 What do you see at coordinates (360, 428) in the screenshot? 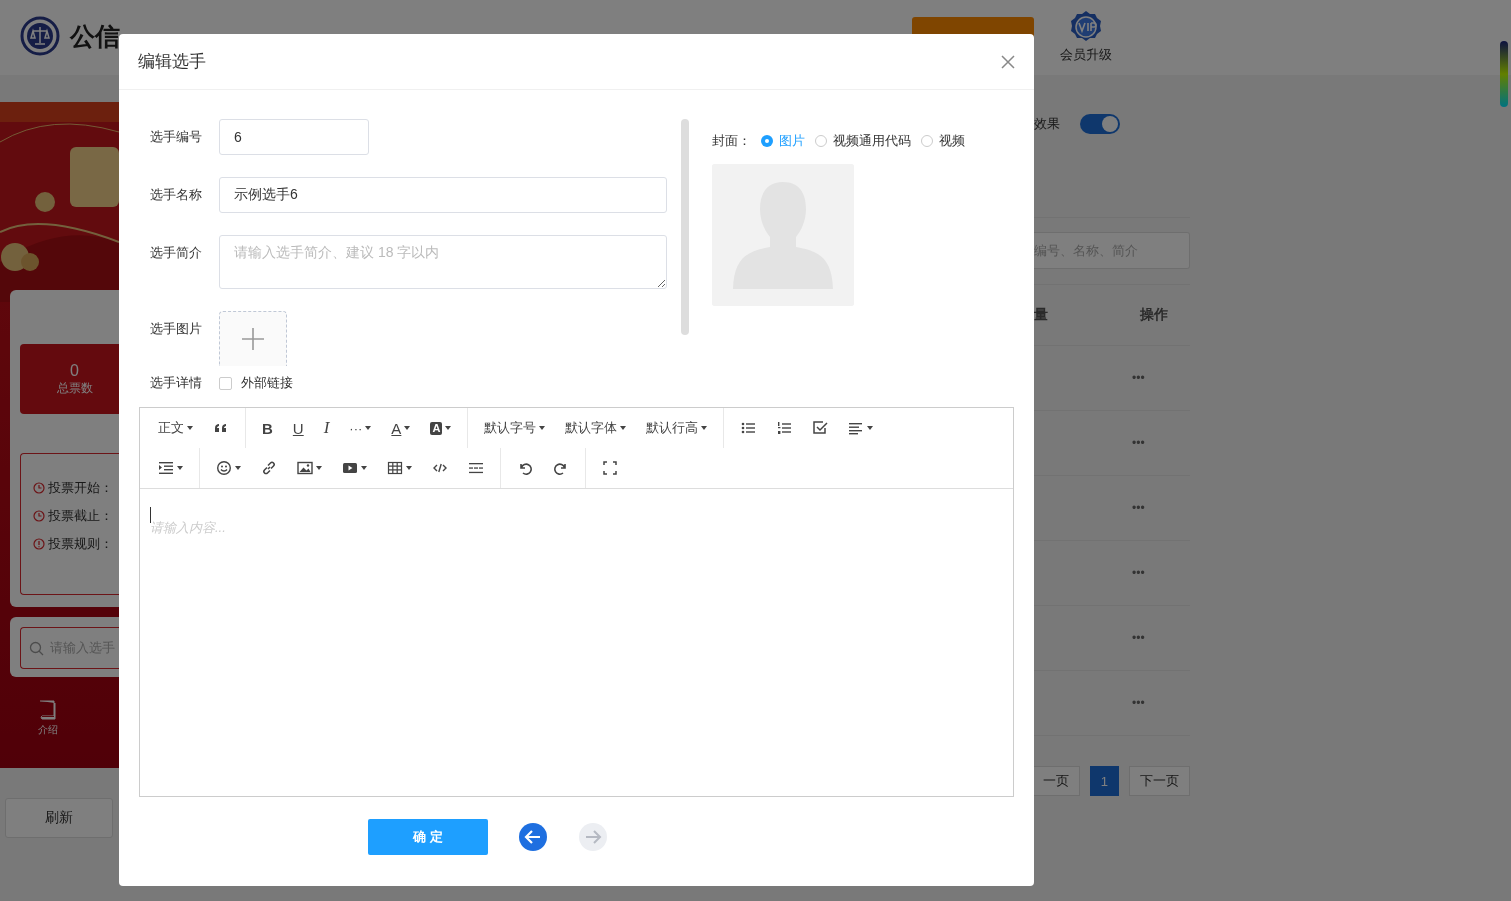
I see `more-button: ···` at bounding box center [360, 428].